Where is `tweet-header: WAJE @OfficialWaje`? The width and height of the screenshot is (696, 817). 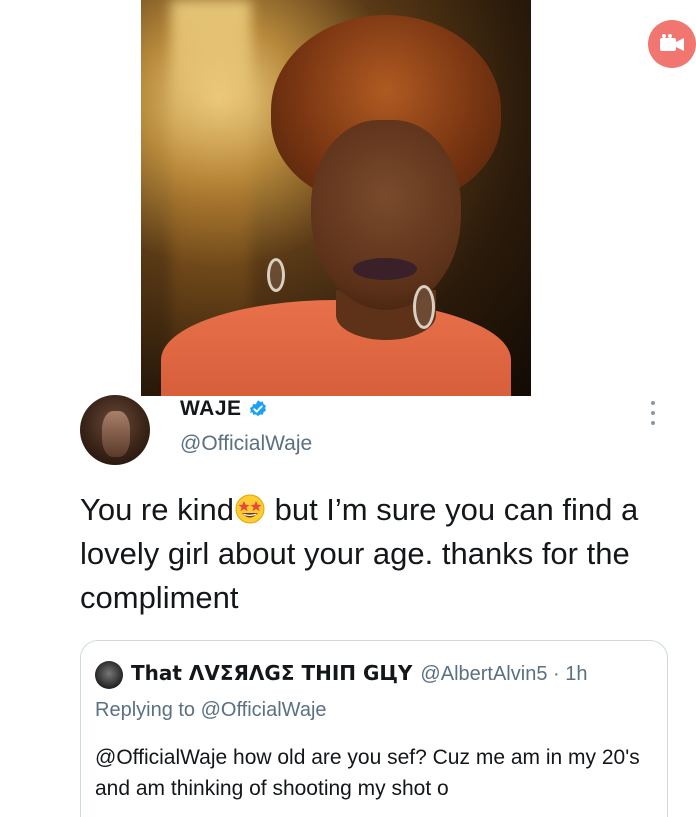 tweet-header: WAJE @OfficialWaje is located at coordinates (380, 430).